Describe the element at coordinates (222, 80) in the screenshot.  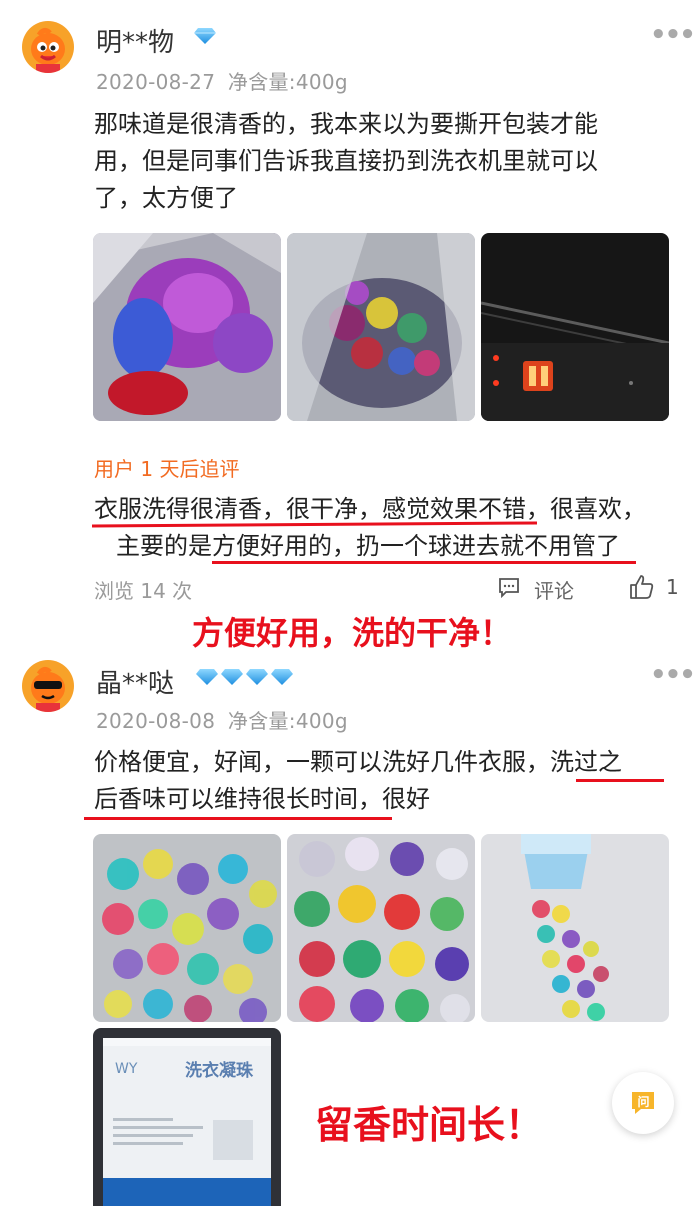
I see `review-meta: 2020-08-27 净含量:400g` at that location.